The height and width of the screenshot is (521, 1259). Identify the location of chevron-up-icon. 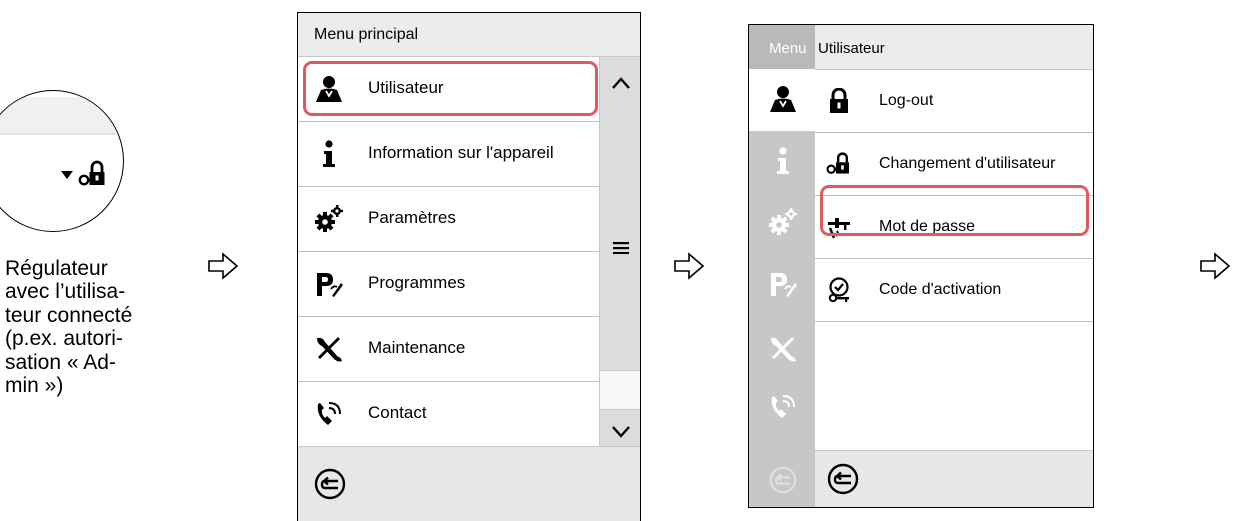
(621, 83).